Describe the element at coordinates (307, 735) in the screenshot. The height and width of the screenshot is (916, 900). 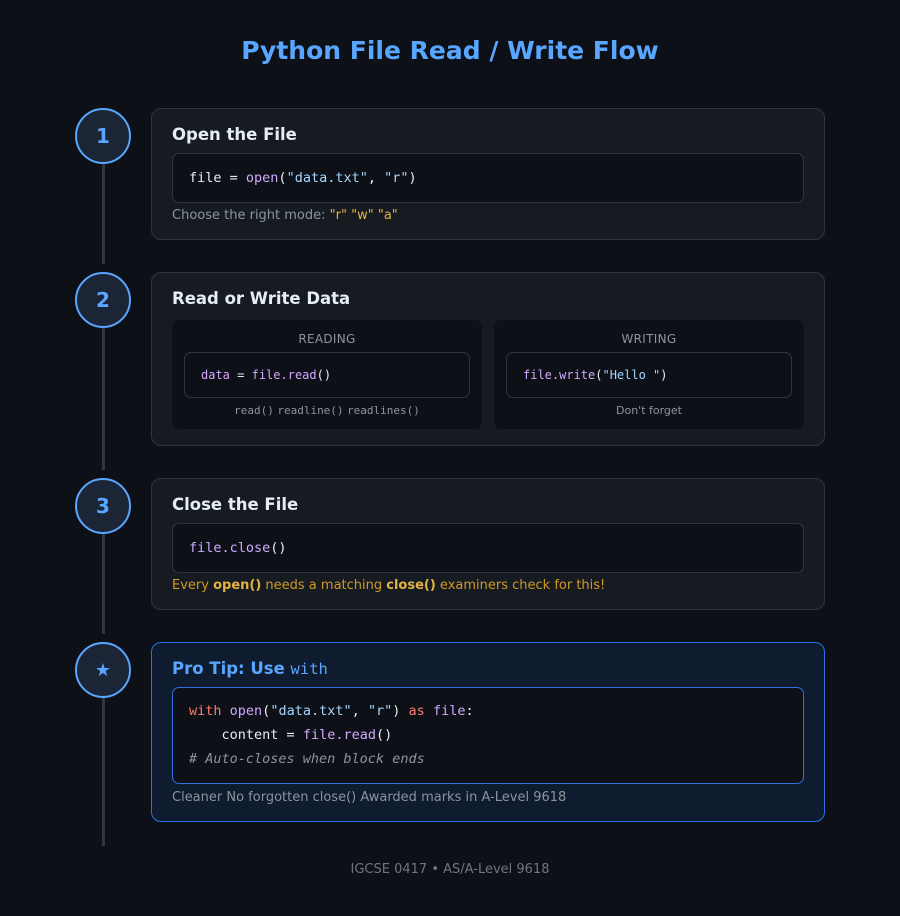
I see `code-line: content = file.read()` at that location.